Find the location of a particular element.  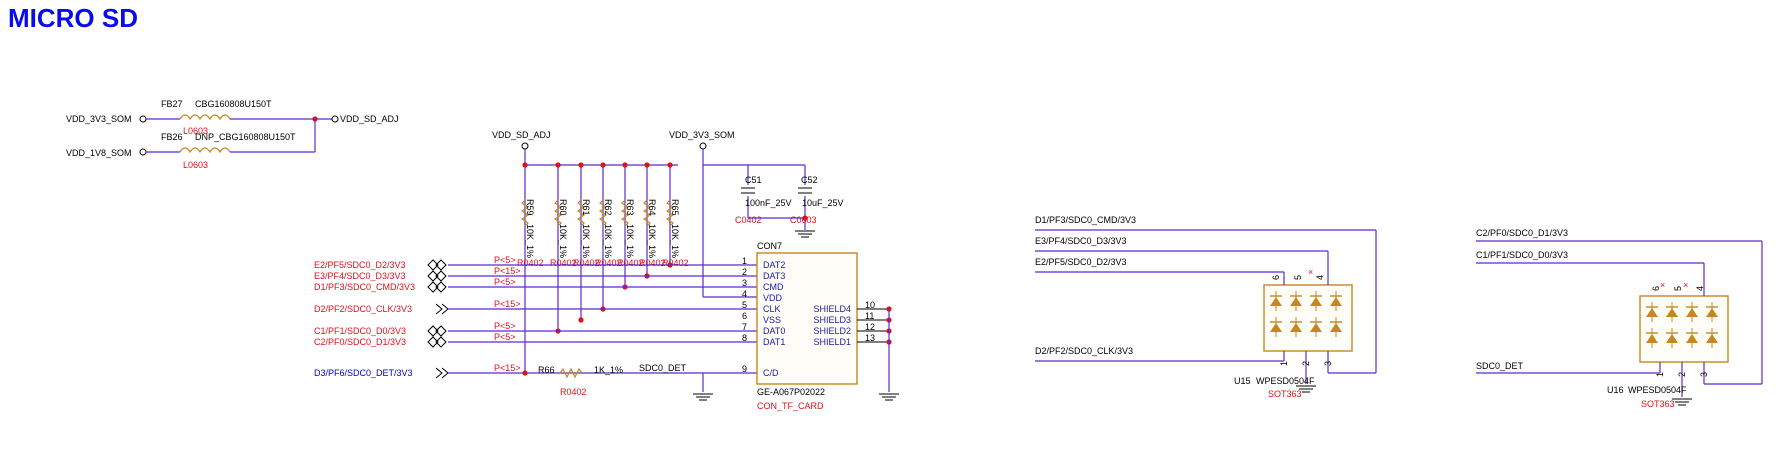

u15-pin: 2 is located at coordinates (1306, 363).